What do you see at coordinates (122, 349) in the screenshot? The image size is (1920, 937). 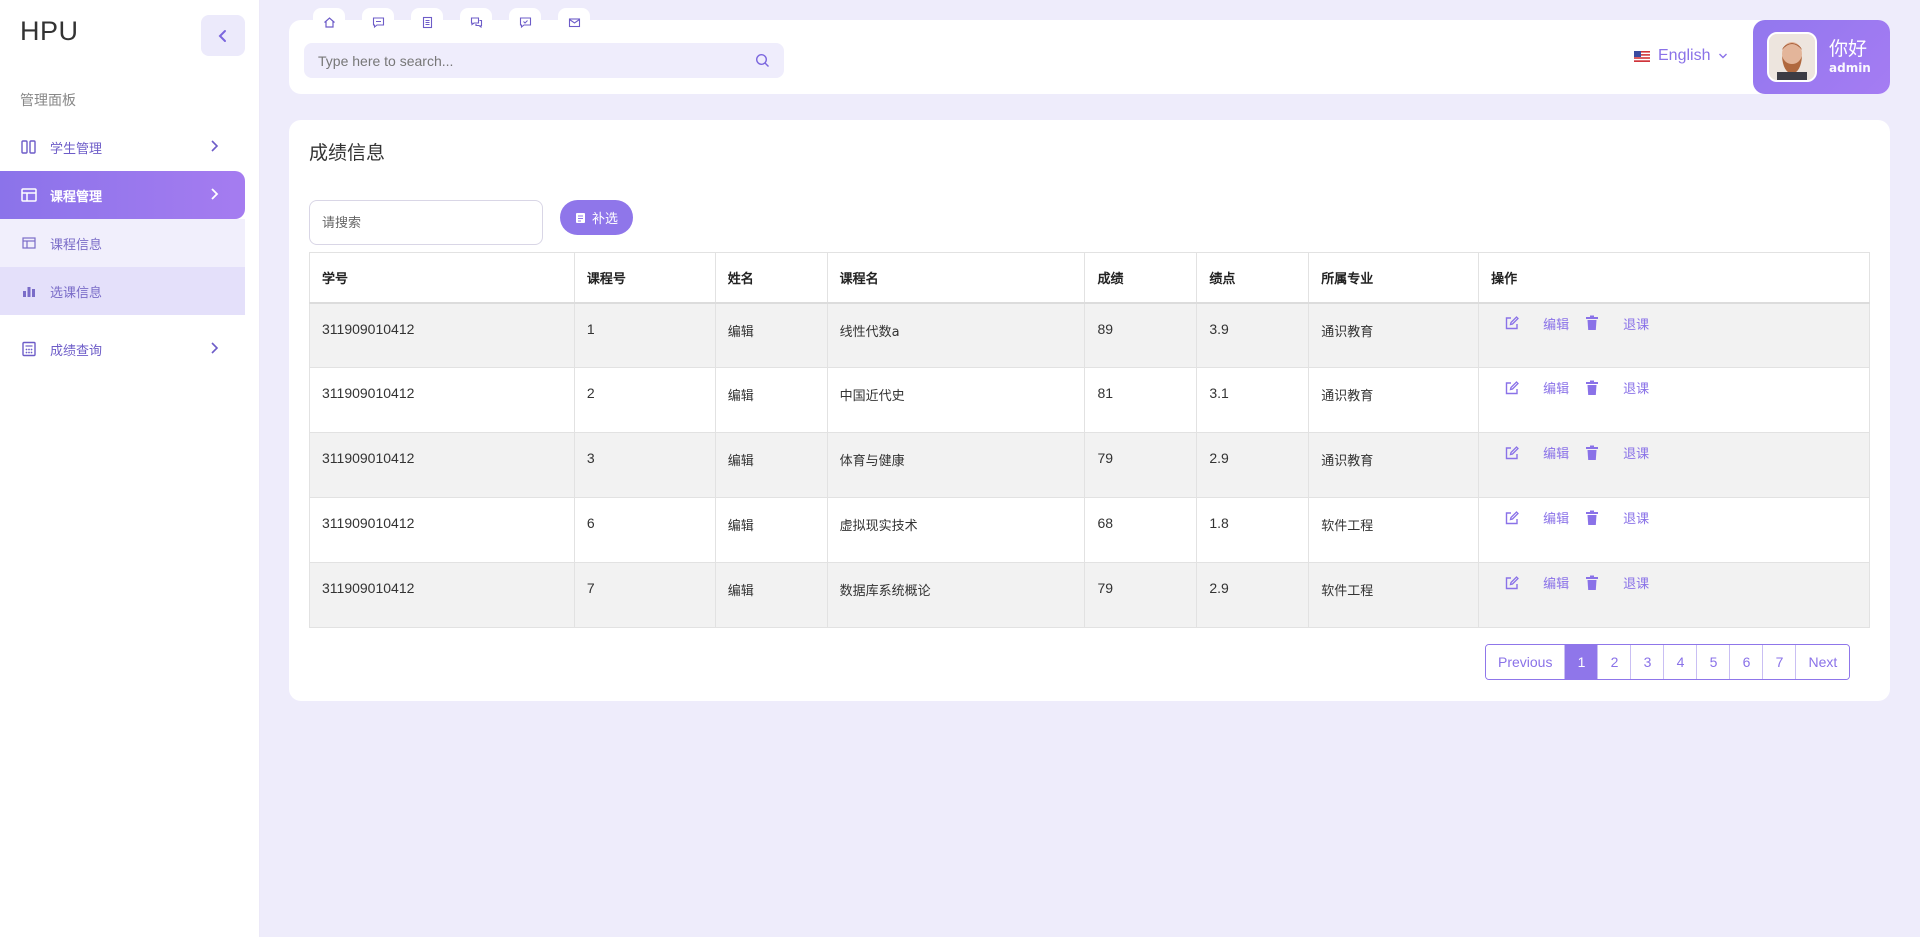 I see `sidebar-item-grade-query: 成绩查询` at bounding box center [122, 349].